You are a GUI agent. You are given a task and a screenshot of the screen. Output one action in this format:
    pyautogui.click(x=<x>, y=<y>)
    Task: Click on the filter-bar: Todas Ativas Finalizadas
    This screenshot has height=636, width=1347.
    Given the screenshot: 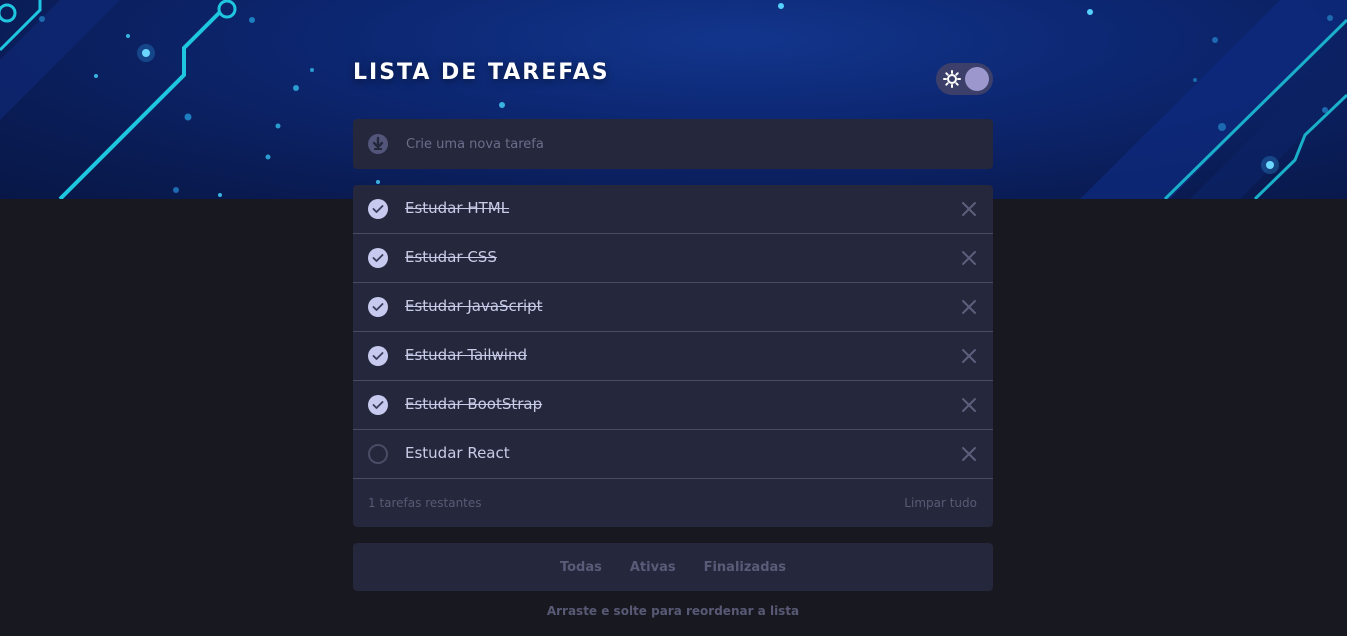 What is the action you would take?
    pyautogui.click(x=673, y=567)
    